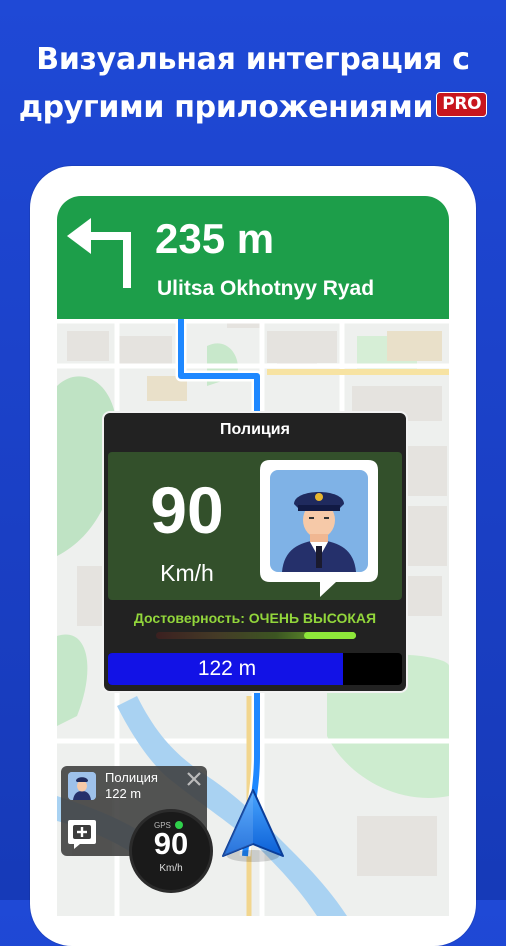 This screenshot has width=506, height=946. I want to click on distance-progress-bar: 122 m, so click(255, 669).